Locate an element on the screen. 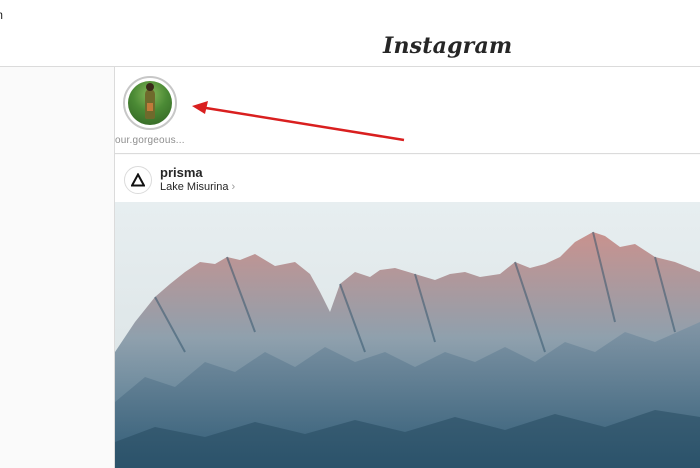 Image resolution: width=700 pixels, height=468 pixels. post-avatar is located at coordinates (138, 180).